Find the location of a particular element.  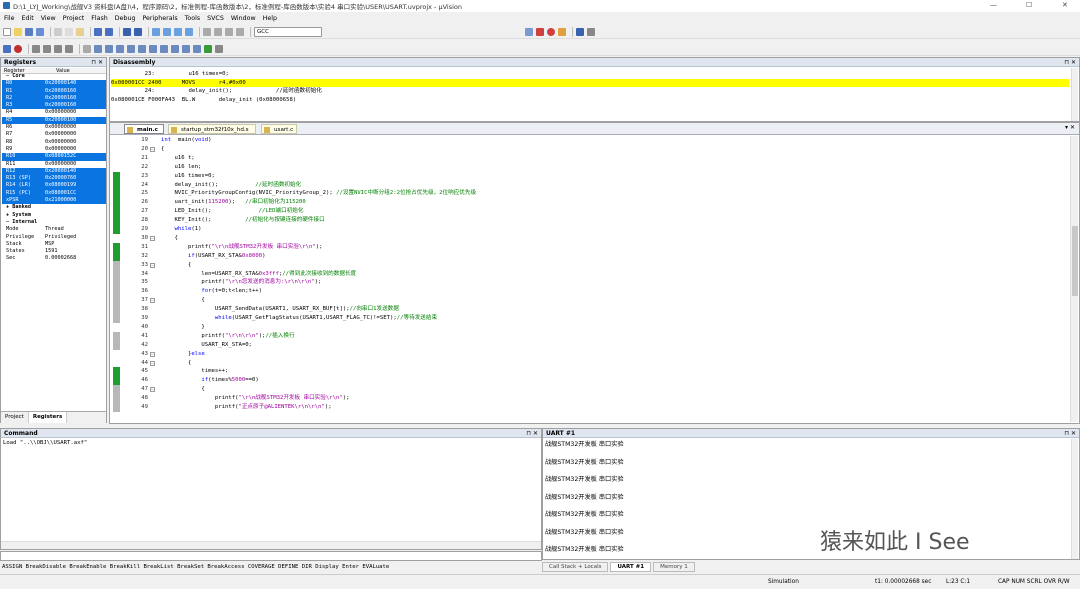

code-line: 29 while(1) is located at coordinates (589, 229).